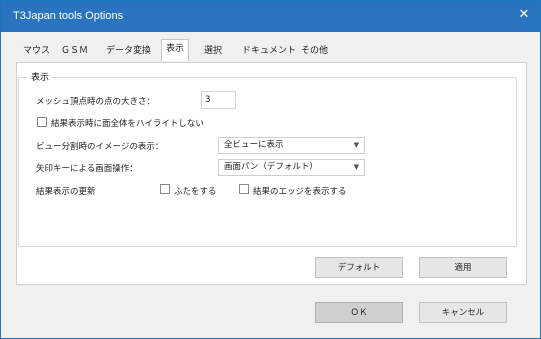 This screenshot has height=339, width=541. Describe the element at coordinates (175, 50) in the screenshot. I see `tab-display: 表示` at that location.